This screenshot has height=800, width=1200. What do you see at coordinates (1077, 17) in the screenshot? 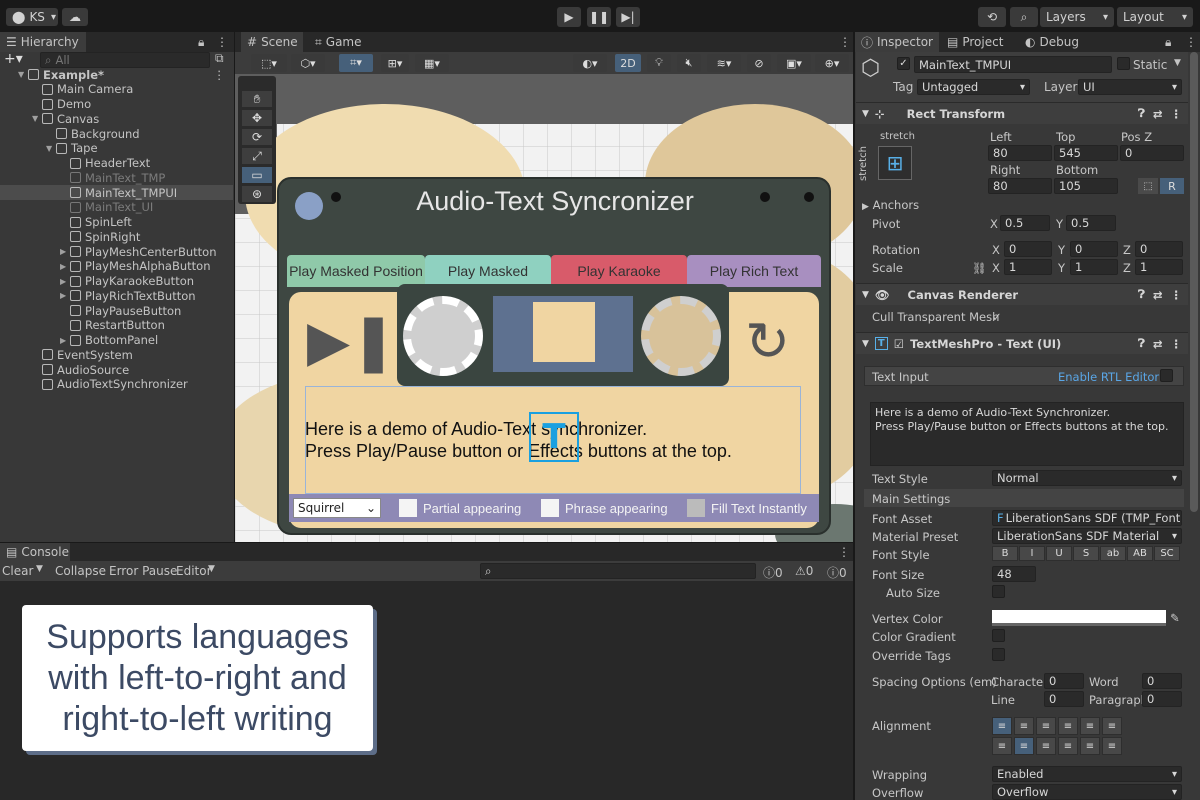
I see `layers-dropdown: Layers` at bounding box center [1077, 17].